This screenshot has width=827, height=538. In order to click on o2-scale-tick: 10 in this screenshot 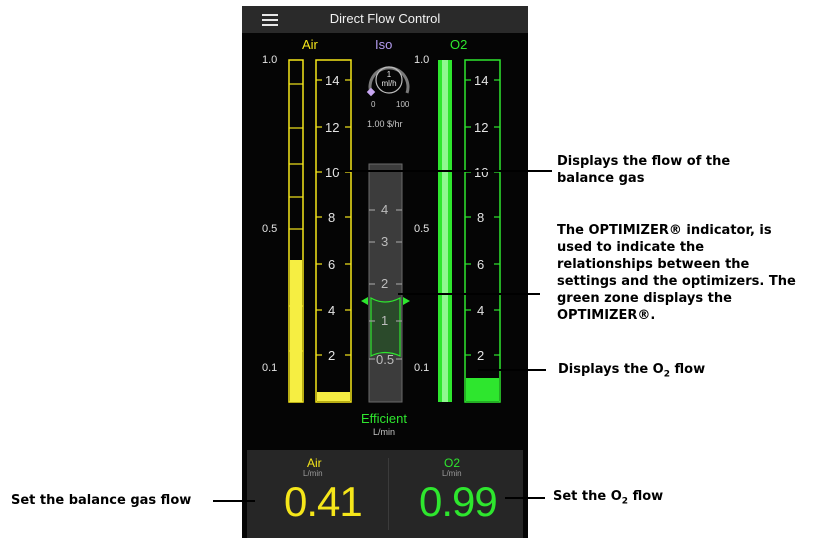, I will do `click(481, 172)`.